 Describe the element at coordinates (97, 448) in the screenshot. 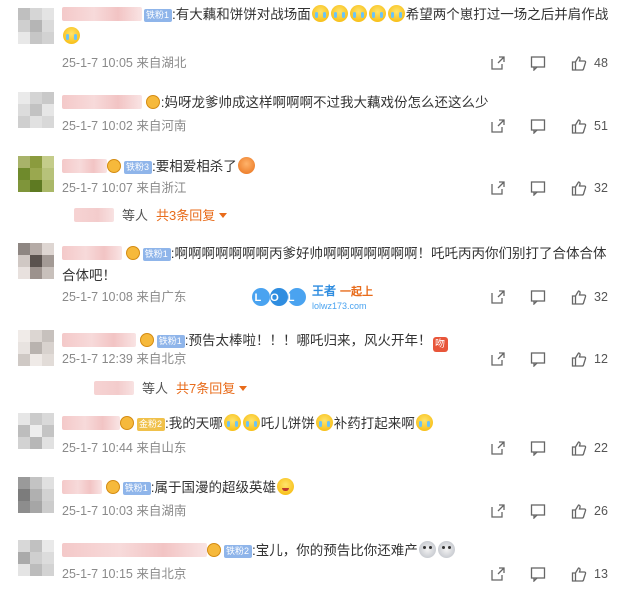

I see `timestamp: 25-1-7 10:44` at that location.